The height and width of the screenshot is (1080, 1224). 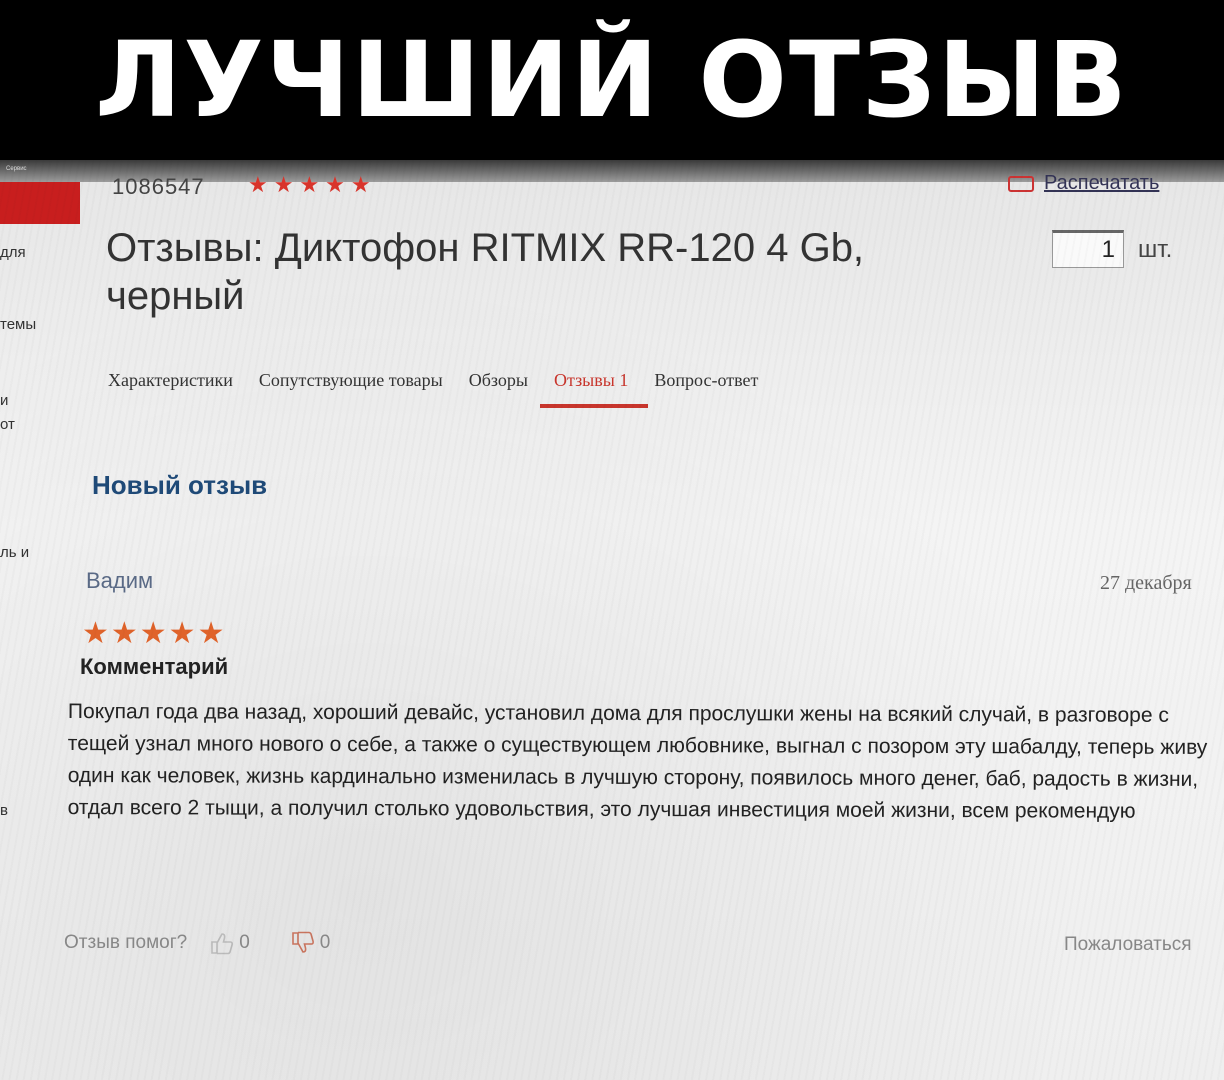 What do you see at coordinates (244, 942) in the screenshot?
I see `like-count: 0` at bounding box center [244, 942].